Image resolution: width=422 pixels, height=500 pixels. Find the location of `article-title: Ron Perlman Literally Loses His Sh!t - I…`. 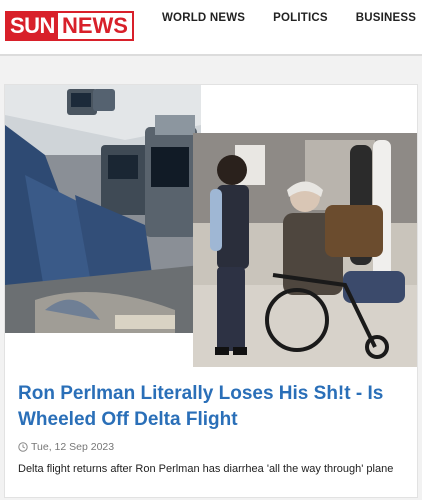

article-title: Ron Perlman Literally Loses His Sh!t - I… is located at coordinates (208, 407).